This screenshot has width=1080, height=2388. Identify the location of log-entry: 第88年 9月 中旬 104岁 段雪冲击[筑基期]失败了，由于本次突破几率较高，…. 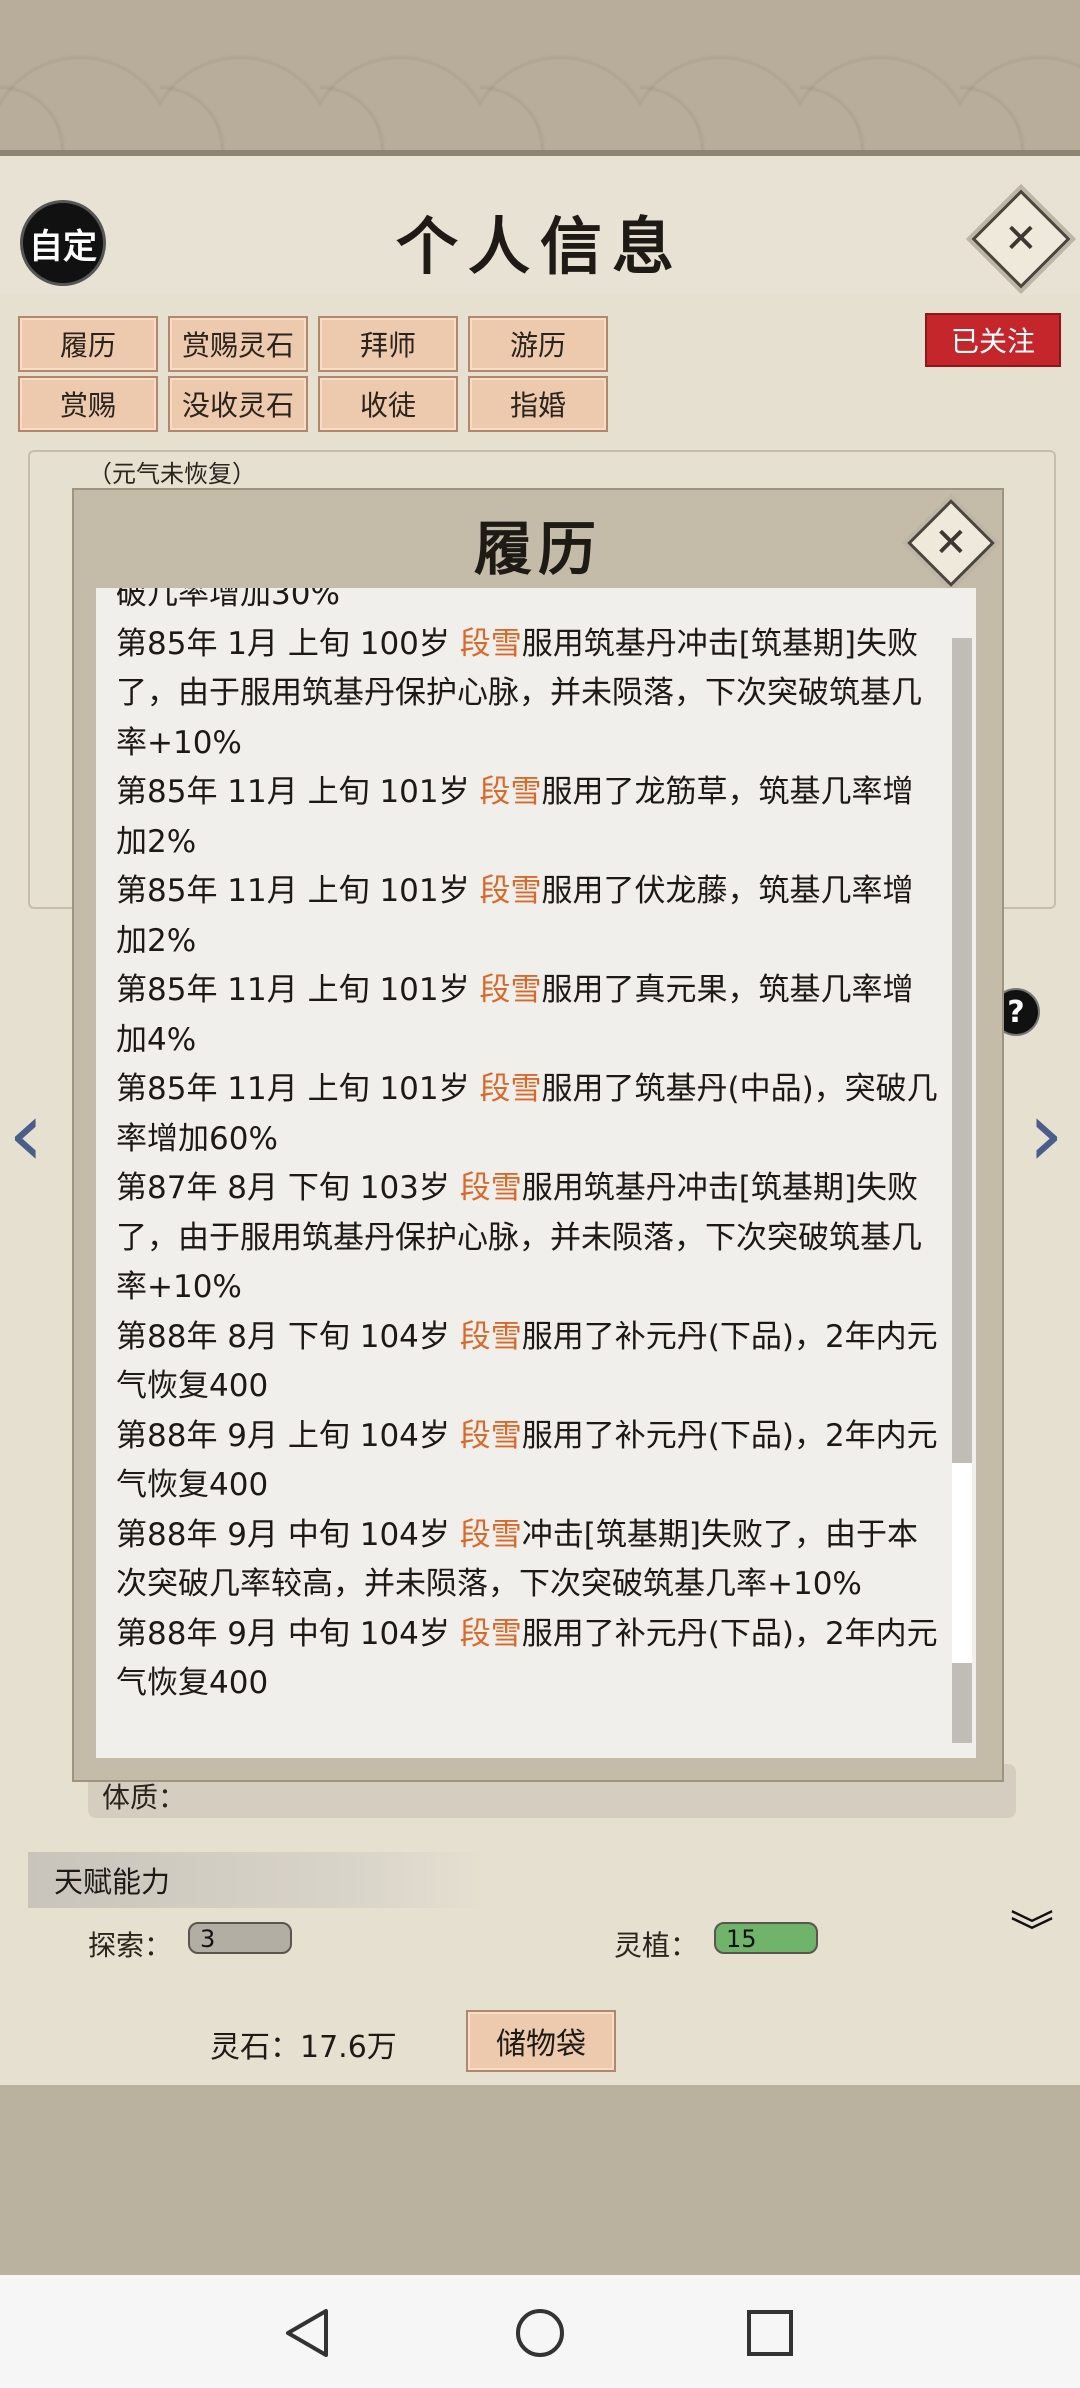
(530, 1560).